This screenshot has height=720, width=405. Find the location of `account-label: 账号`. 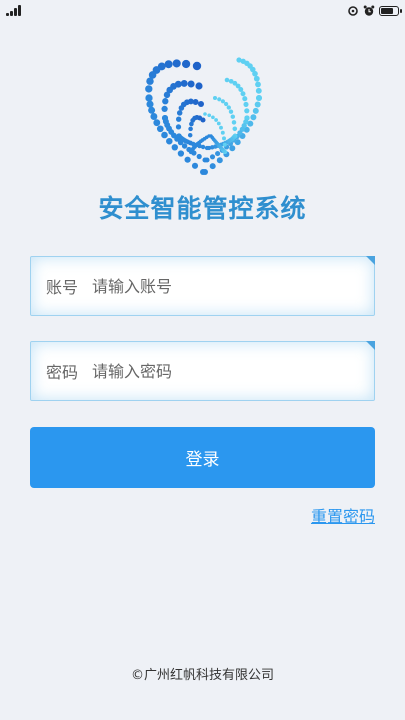

account-label: 账号 is located at coordinates (62, 287).